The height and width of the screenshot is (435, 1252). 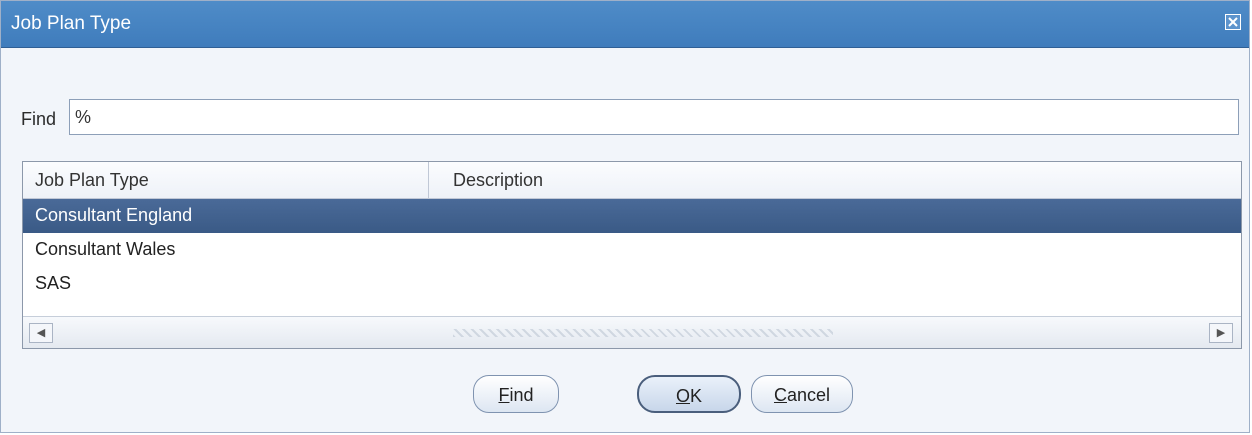 I want to click on cancel-button-mnemonic: C, so click(x=780, y=395).